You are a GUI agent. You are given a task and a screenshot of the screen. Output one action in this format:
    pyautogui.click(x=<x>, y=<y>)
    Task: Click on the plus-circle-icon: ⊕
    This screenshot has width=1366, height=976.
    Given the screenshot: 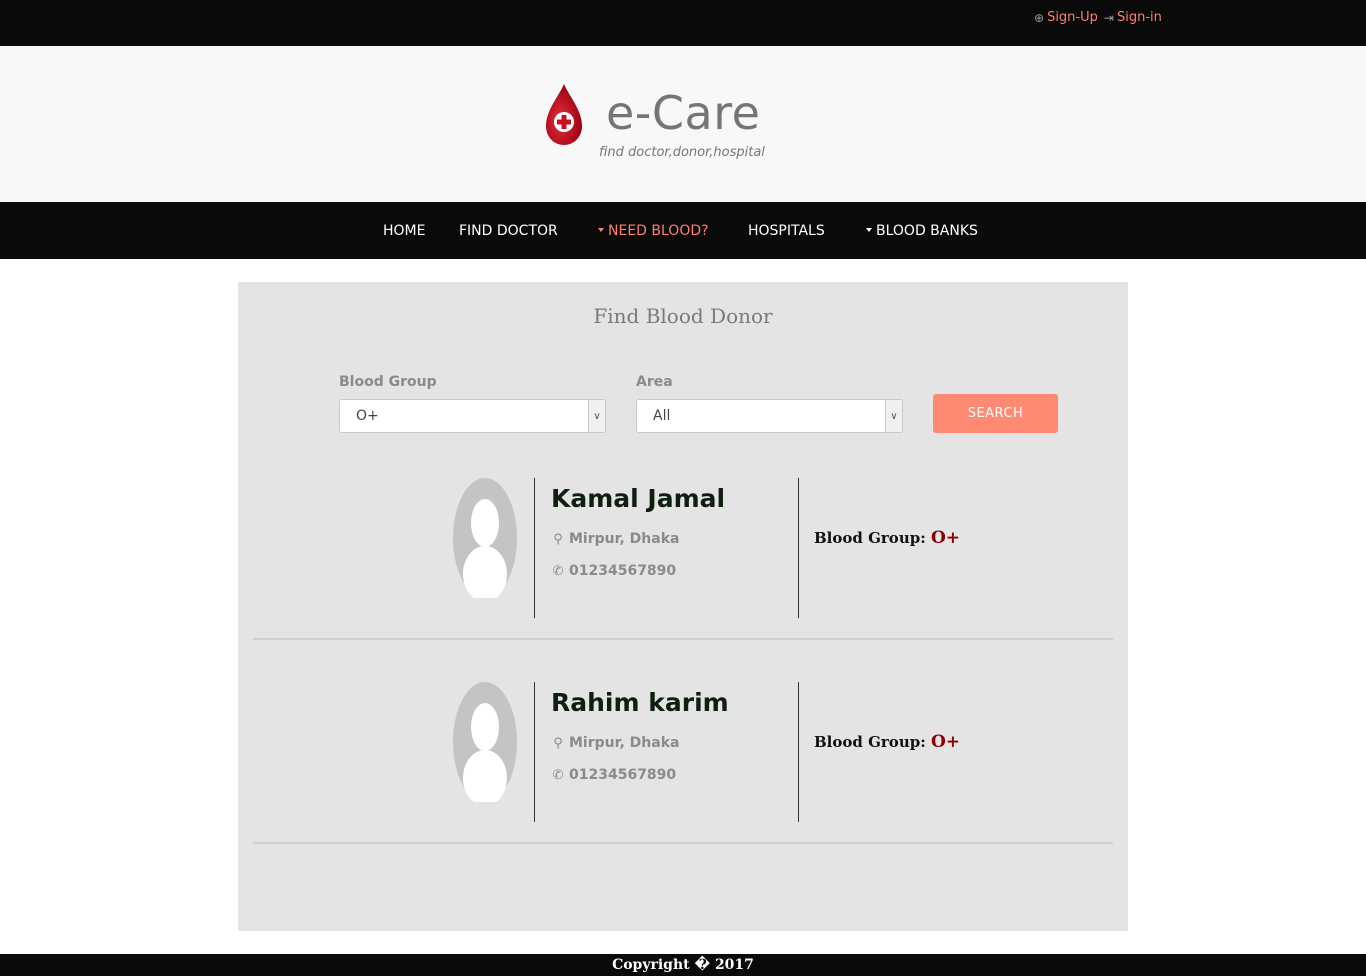 What is the action you would take?
    pyautogui.click(x=1039, y=17)
    